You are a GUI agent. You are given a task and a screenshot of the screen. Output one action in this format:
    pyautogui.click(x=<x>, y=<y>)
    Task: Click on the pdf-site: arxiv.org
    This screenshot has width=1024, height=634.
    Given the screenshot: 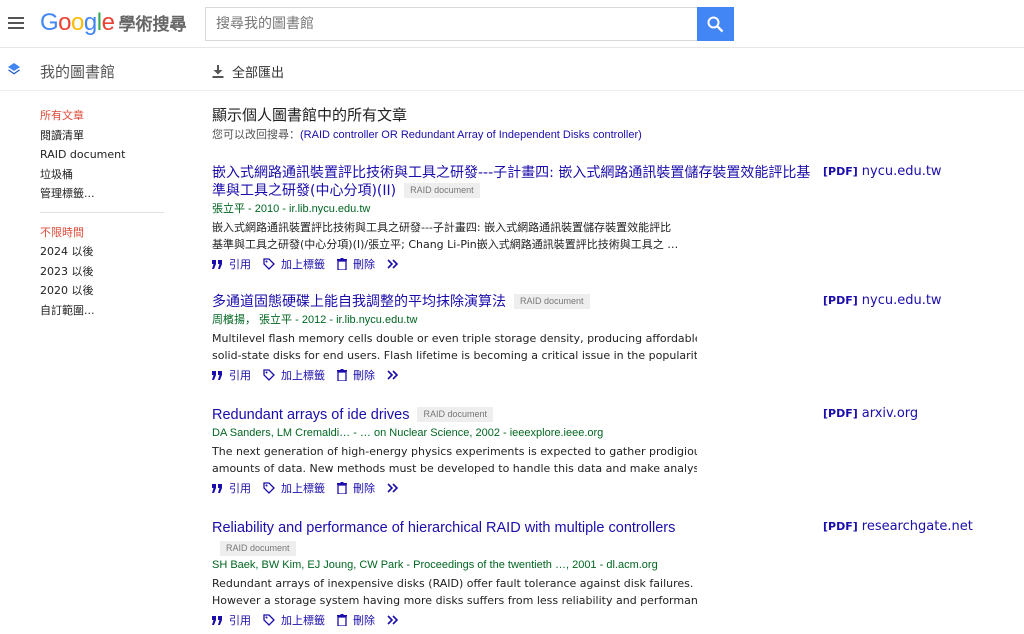 What is the action you would take?
    pyautogui.click(x=890, y=413)
    